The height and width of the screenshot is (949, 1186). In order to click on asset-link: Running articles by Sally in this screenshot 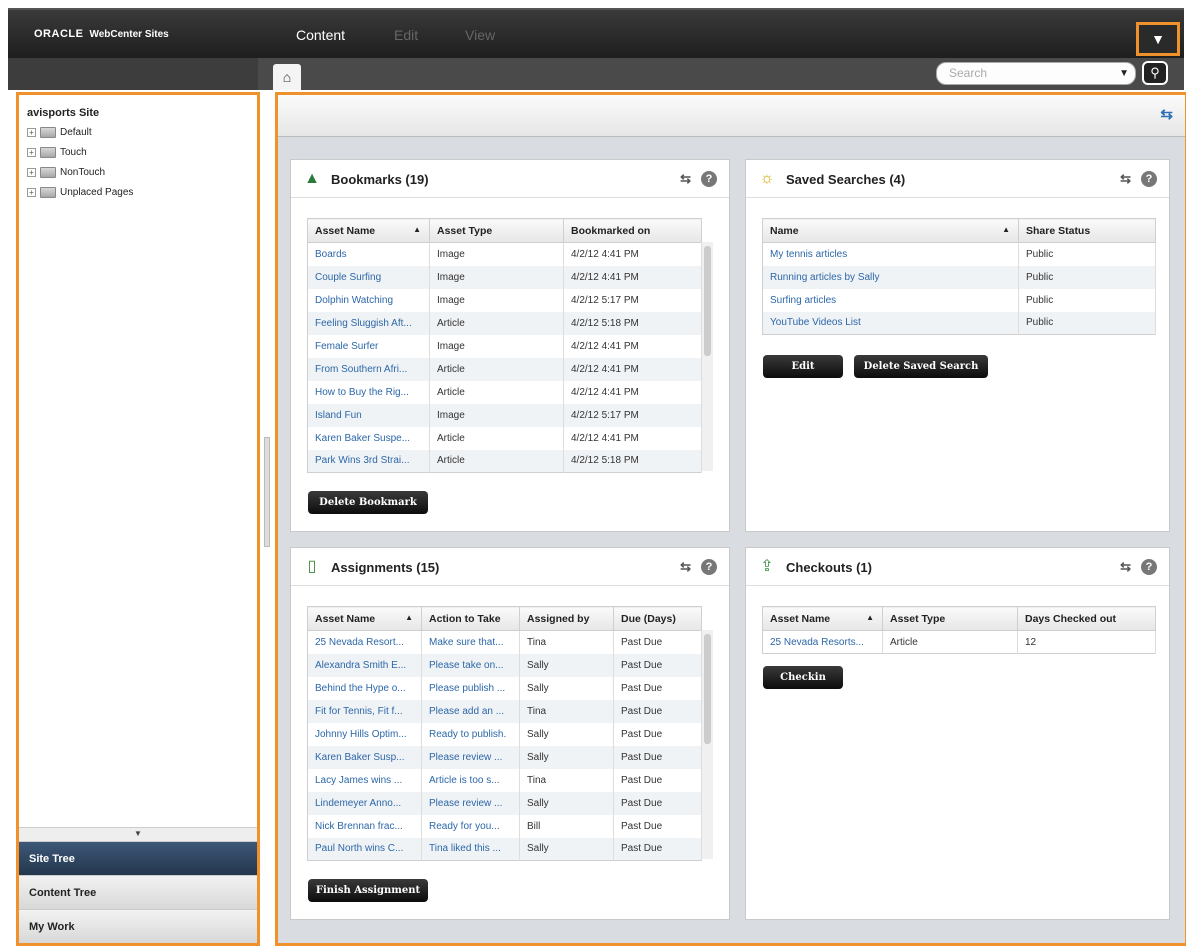, I will do `click(890, 277)`.